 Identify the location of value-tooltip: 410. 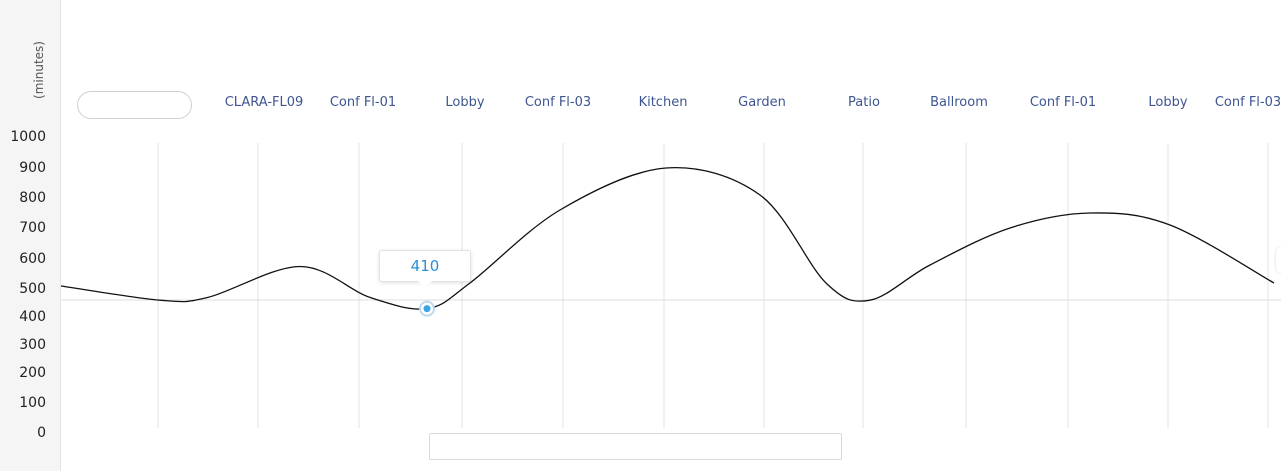
(425, 269).